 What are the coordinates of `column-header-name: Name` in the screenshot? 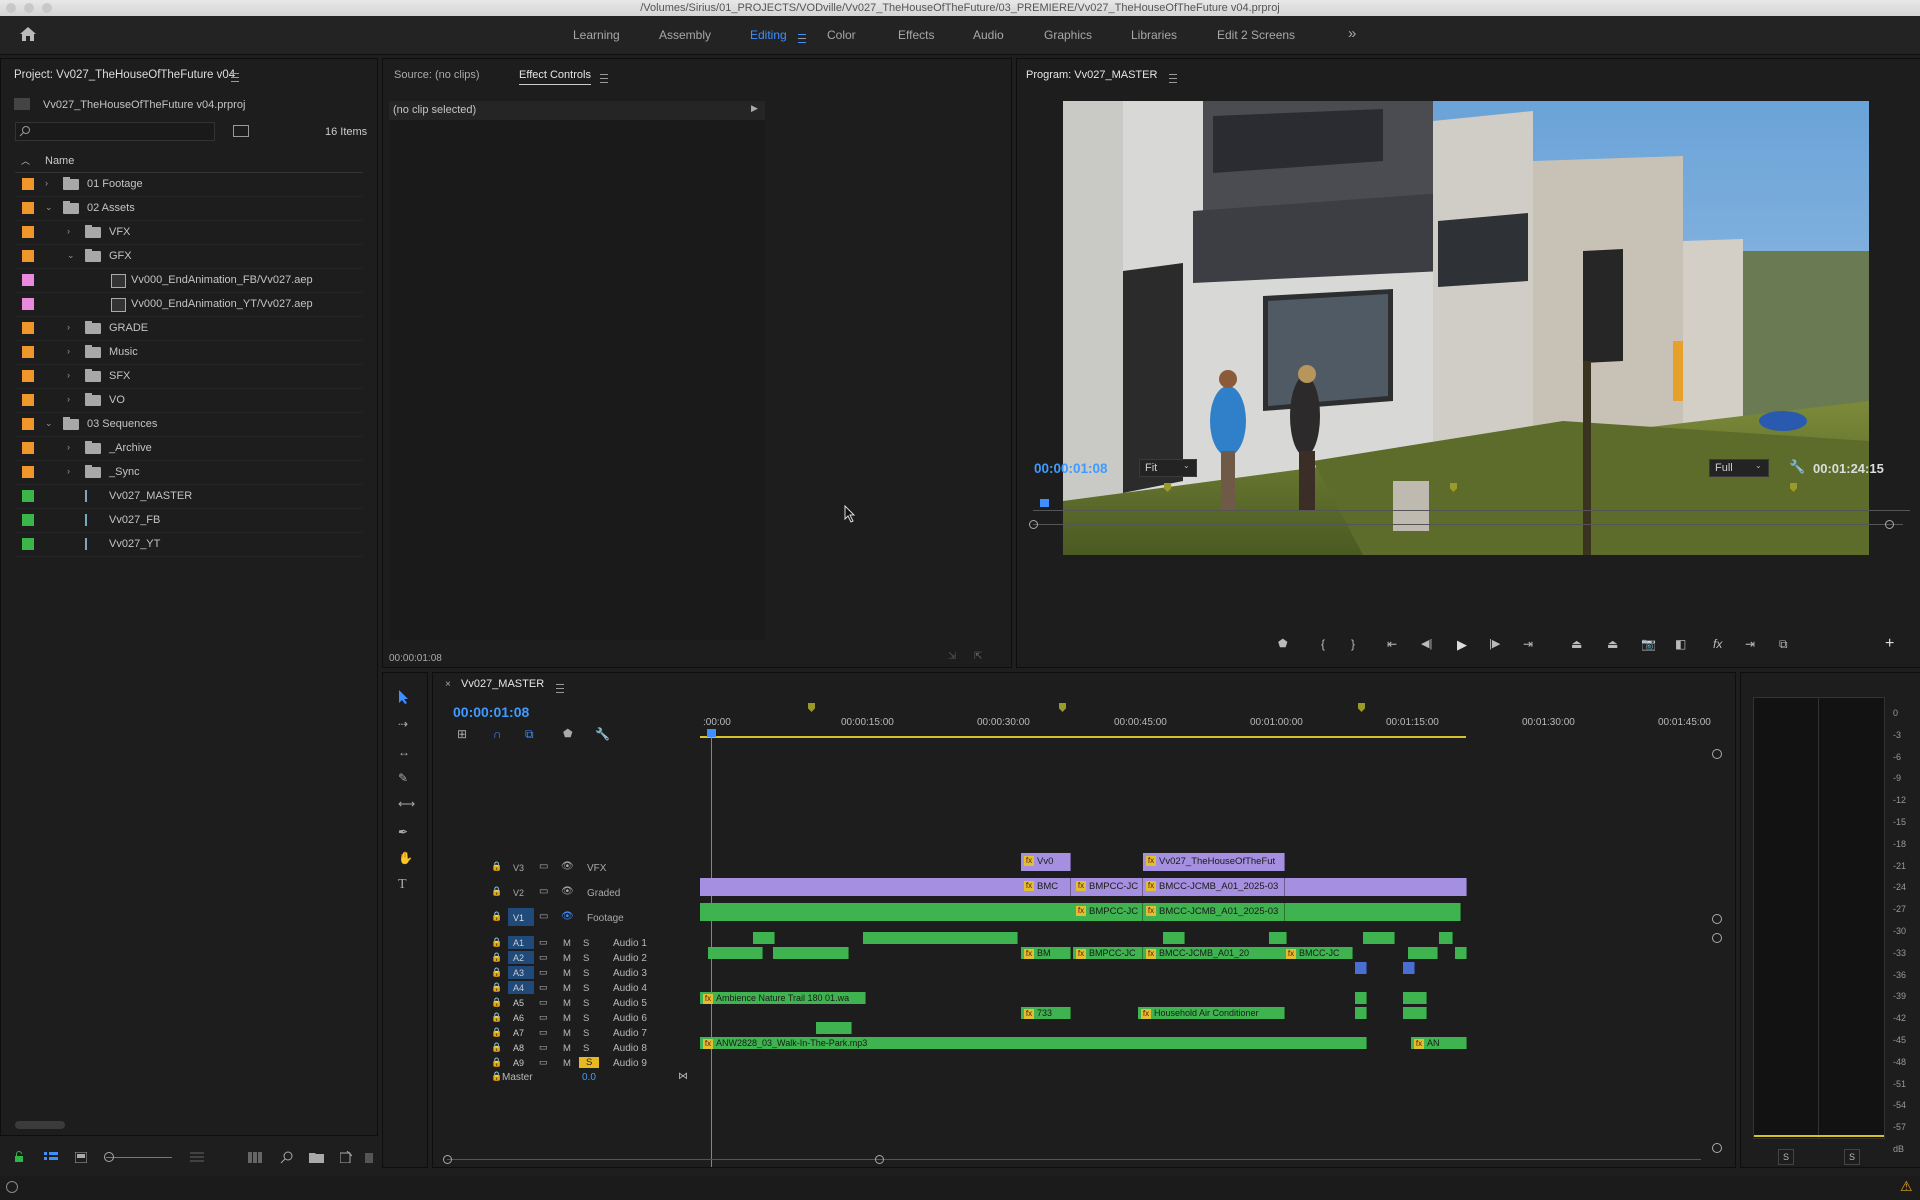 It's located at (59, 161).